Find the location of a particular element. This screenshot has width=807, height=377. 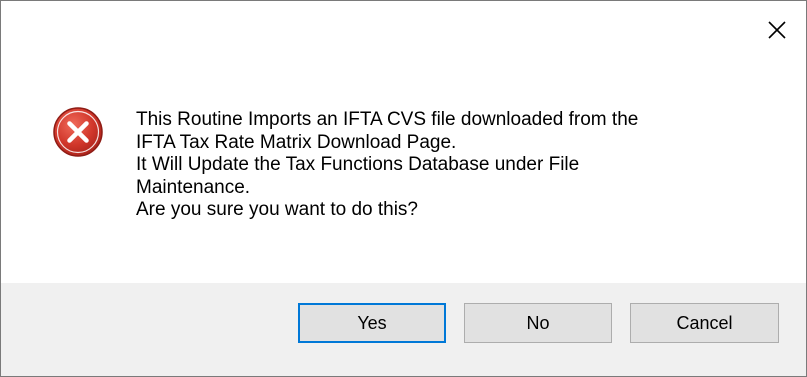

close-icon is located at coordinates (777, 30).